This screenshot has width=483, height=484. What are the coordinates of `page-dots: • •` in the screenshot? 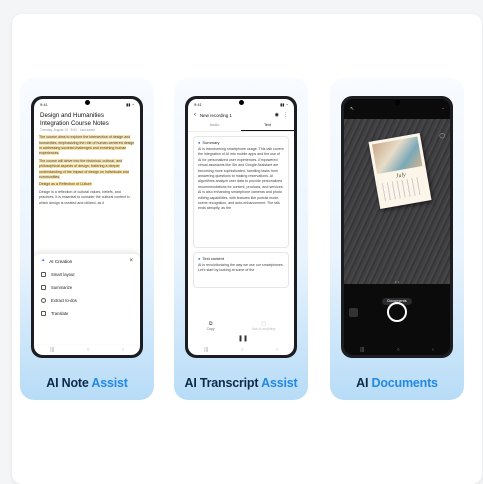 It's located at (397, 281).